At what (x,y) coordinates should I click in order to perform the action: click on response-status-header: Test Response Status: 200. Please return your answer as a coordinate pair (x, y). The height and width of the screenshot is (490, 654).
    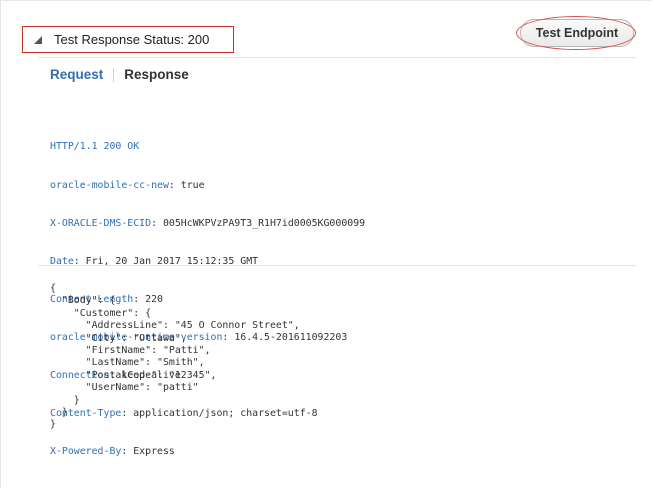
    Looking at the image, I should click on (128, 39).